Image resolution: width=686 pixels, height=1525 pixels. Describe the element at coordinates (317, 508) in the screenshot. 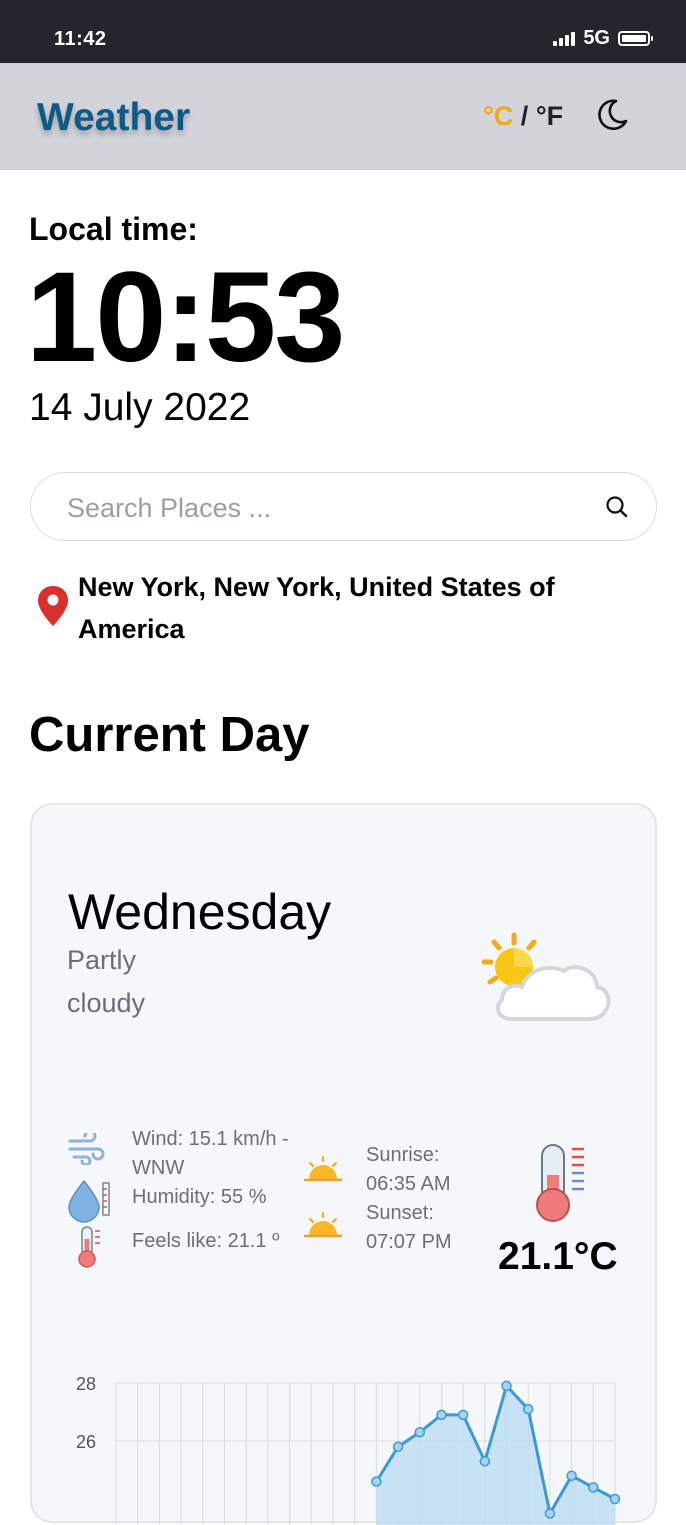

I see `search-input` at that location.